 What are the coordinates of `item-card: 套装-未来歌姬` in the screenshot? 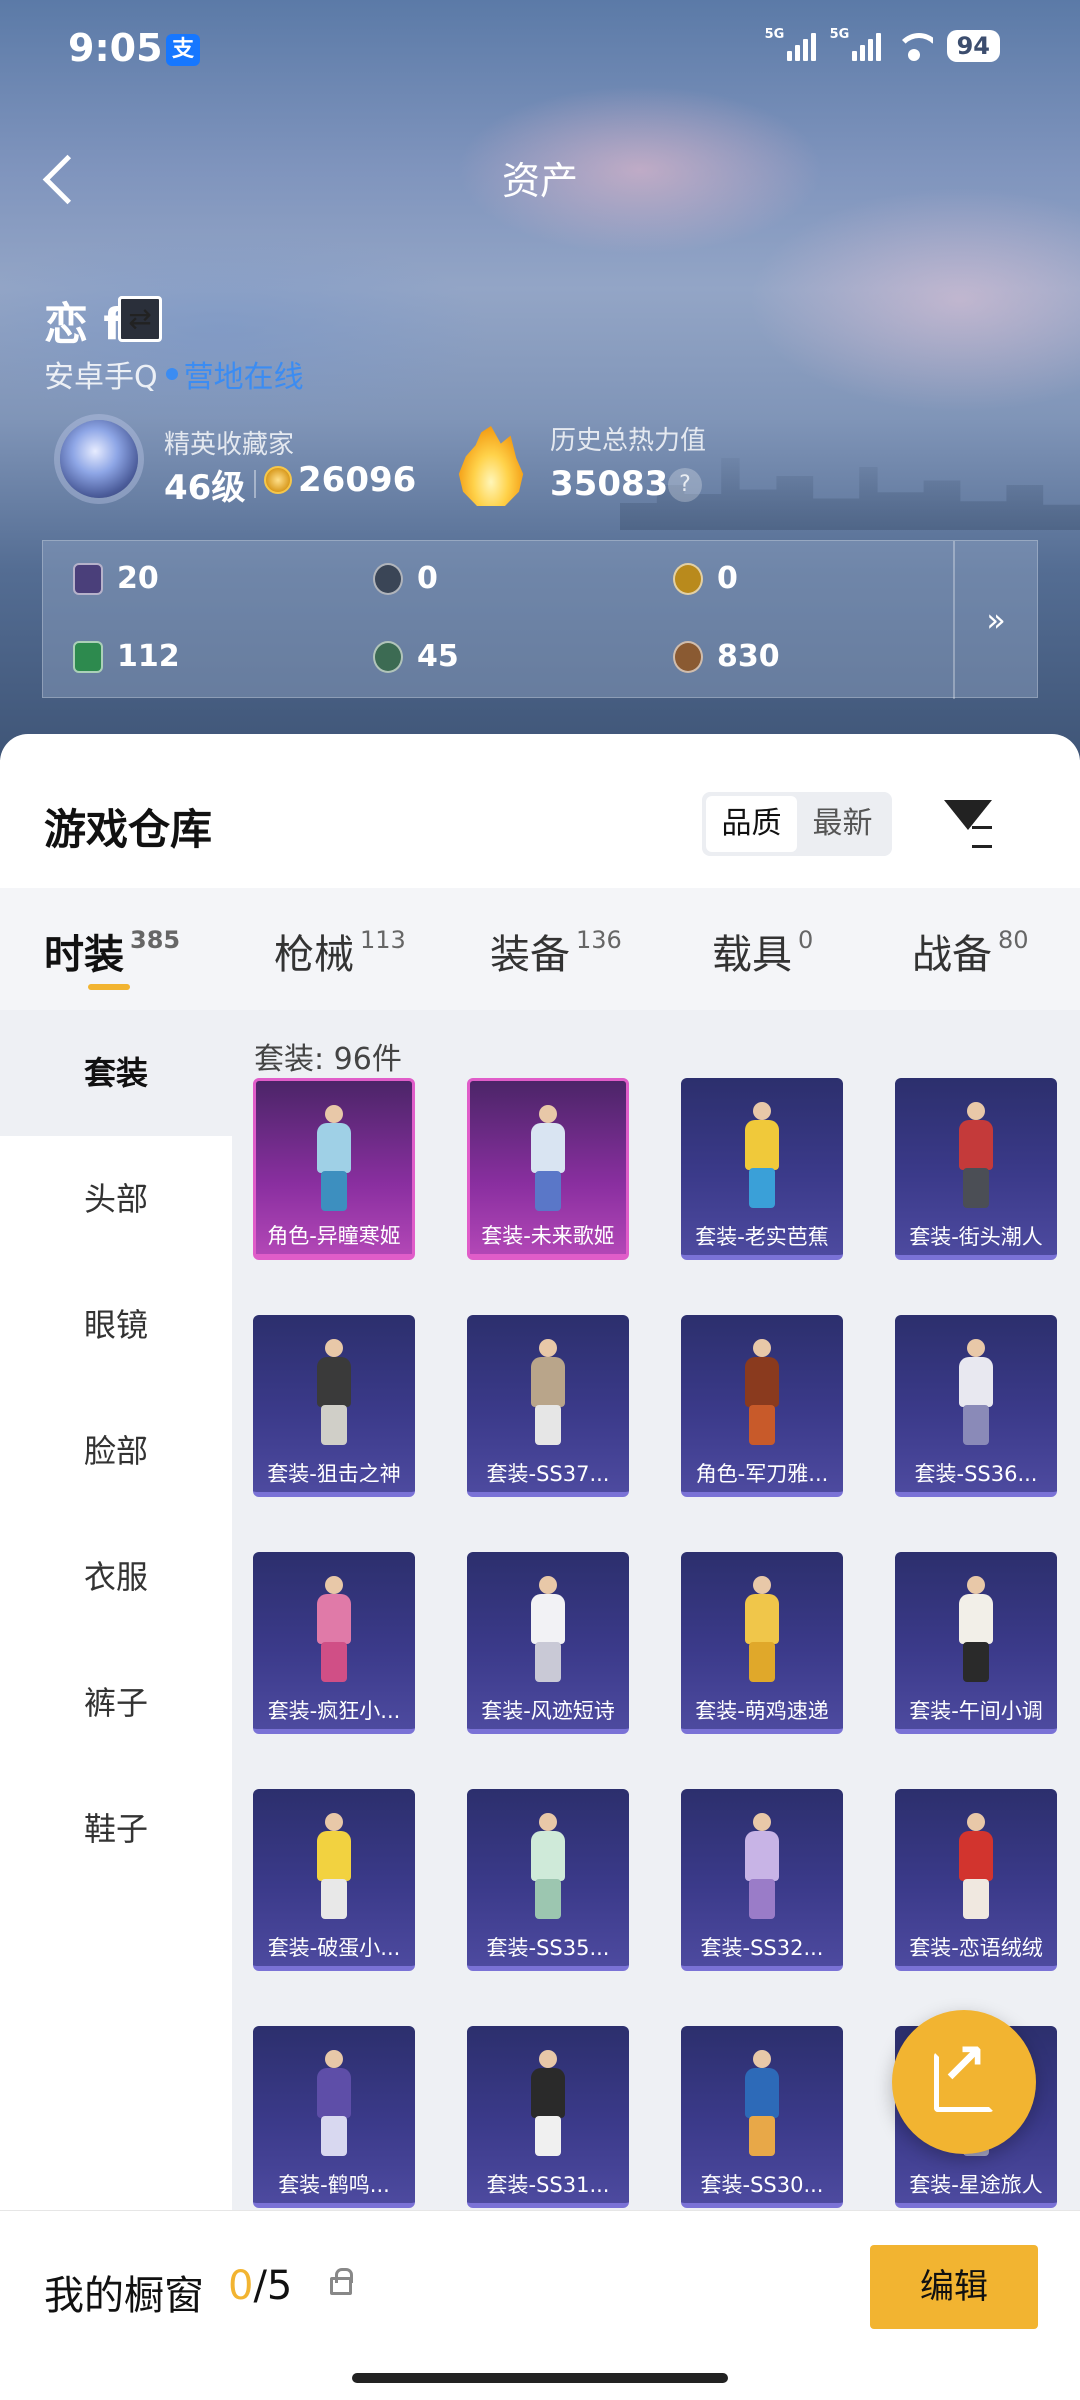 It's located at (548, 1169).